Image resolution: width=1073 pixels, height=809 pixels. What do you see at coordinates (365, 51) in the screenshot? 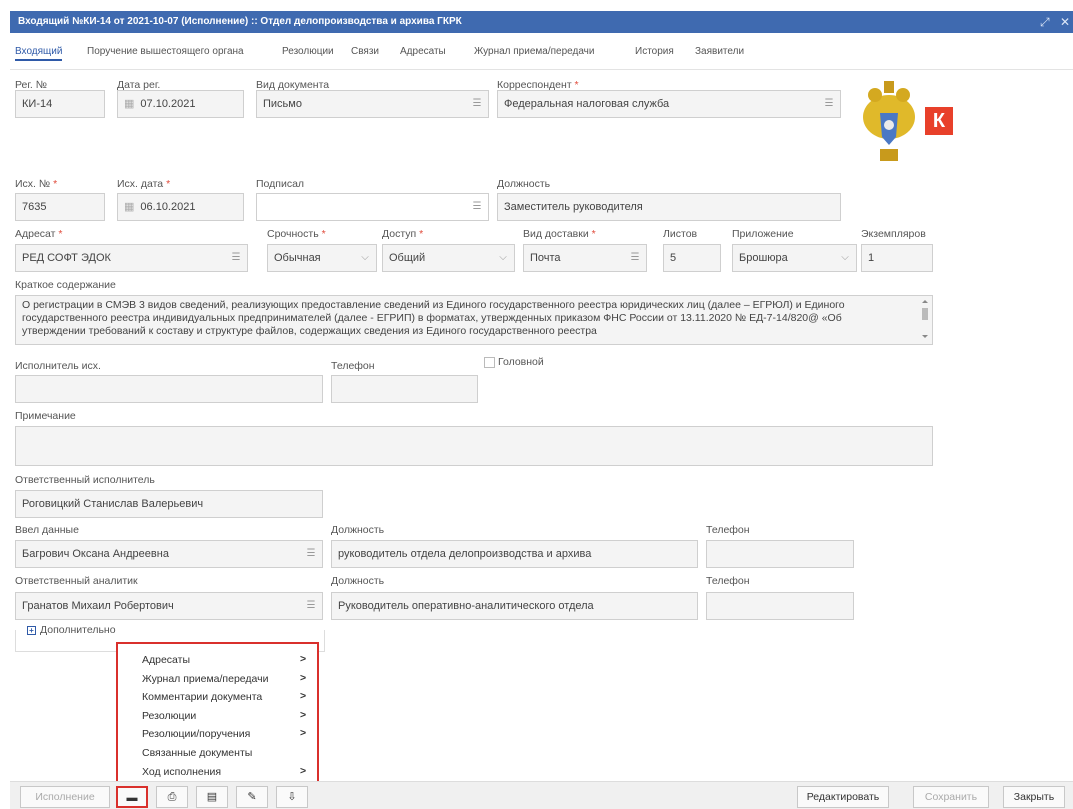
I see `tab-links: Связи` at bounding box center [365, 51].